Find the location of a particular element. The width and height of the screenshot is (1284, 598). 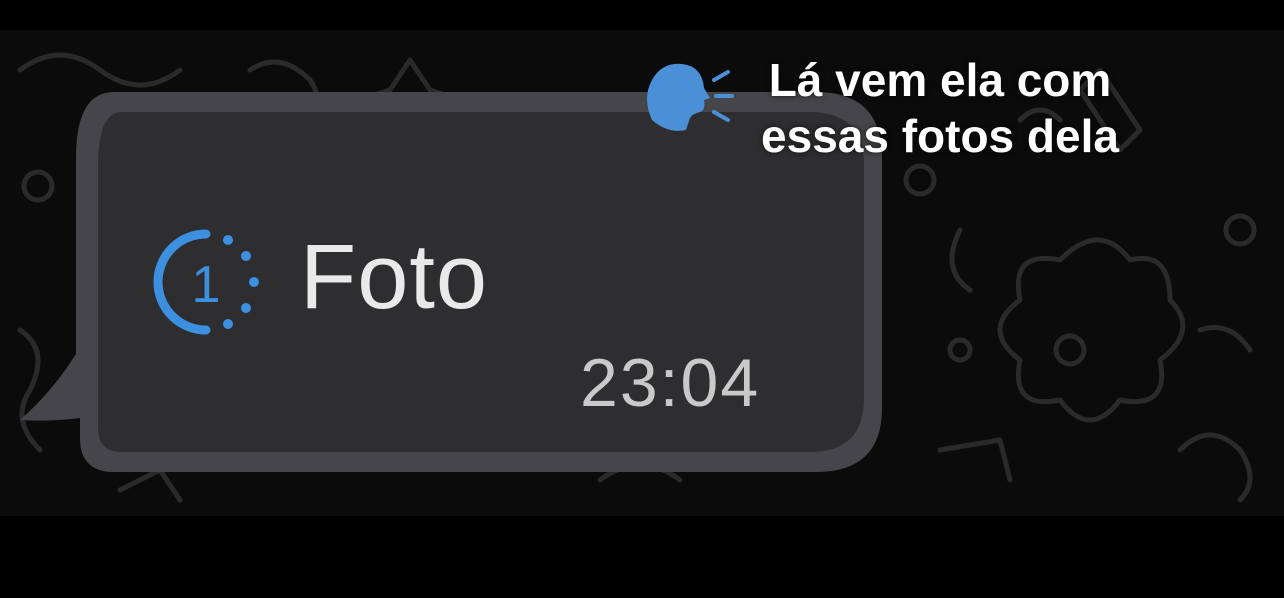

caption-line-1: Lá vem ela com is located at coordinates (940, 80).